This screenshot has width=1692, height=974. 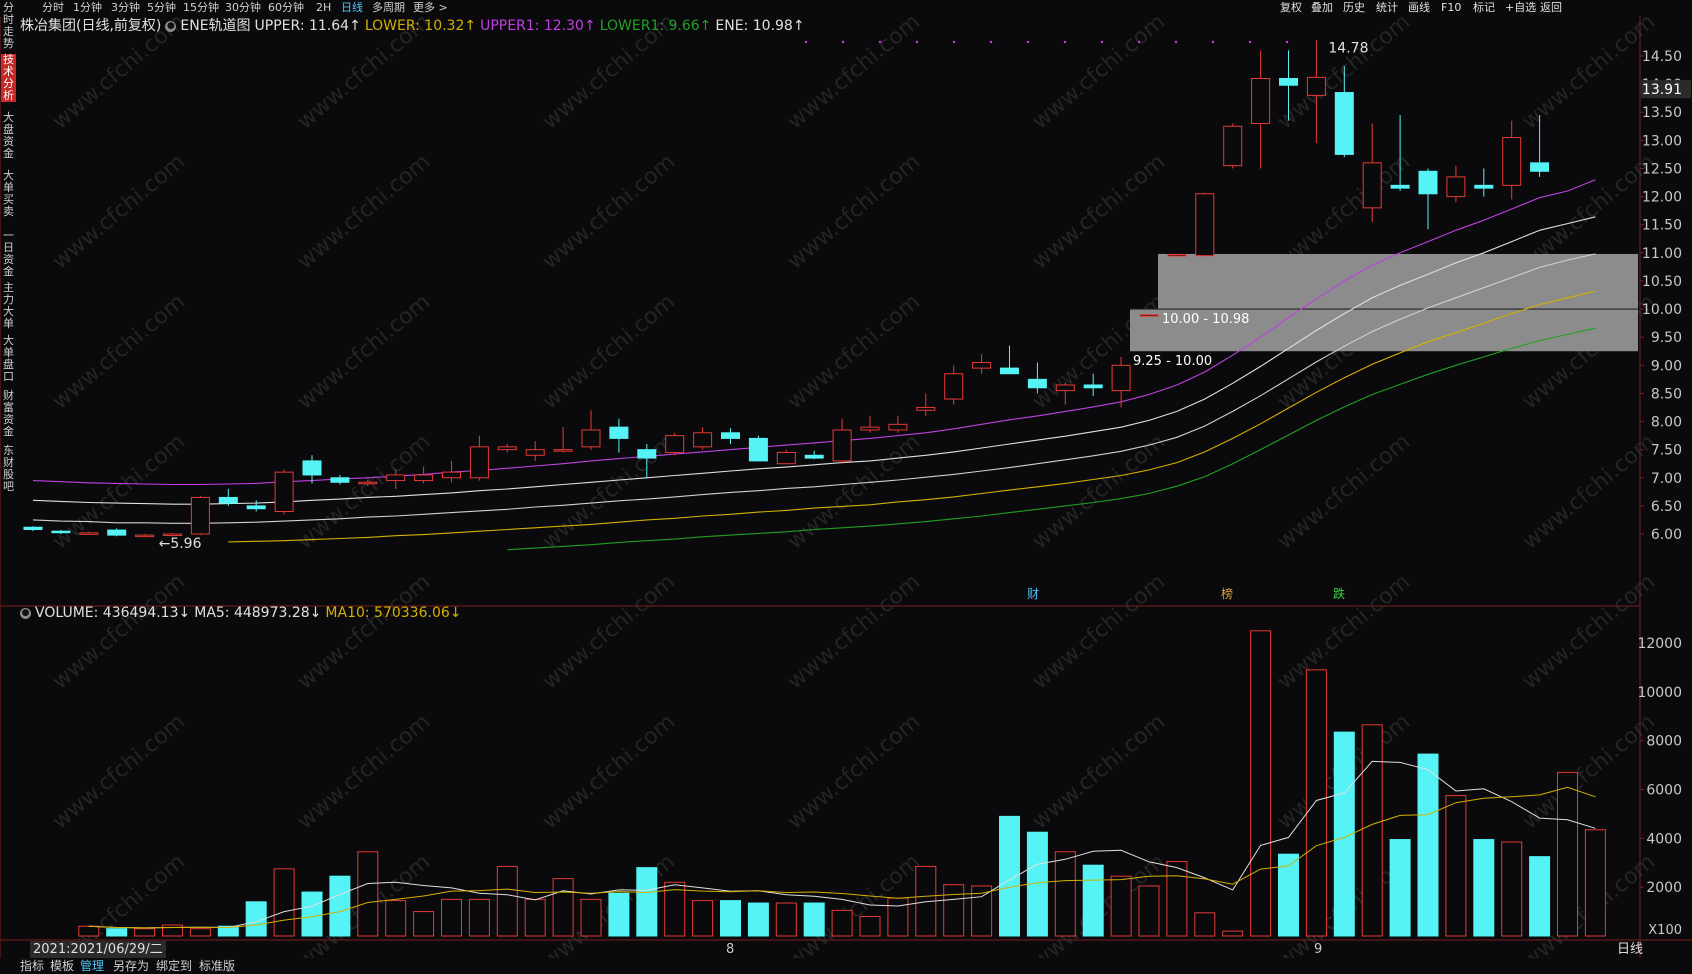 What do you see at coordinates (393, 613) in the screenshot?
I see `vol-ma10-value: MA10: 570336.06↓` at bounding box center [393, 613].